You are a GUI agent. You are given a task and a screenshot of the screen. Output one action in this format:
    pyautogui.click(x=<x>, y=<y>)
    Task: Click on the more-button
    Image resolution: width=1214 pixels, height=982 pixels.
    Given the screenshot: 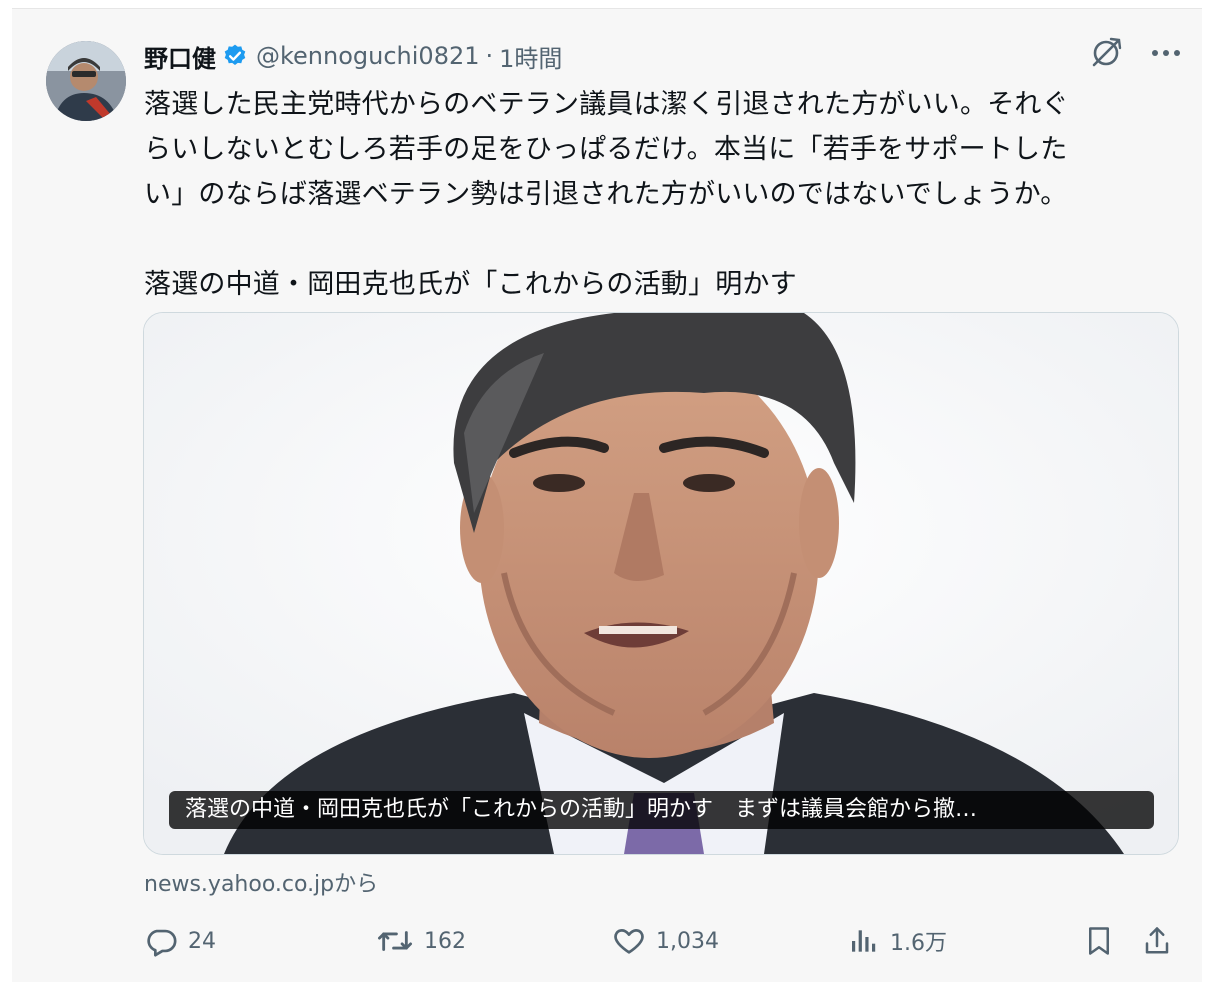 What is the action you would take?
    pyautogui.click(x=1166, y=53)
    